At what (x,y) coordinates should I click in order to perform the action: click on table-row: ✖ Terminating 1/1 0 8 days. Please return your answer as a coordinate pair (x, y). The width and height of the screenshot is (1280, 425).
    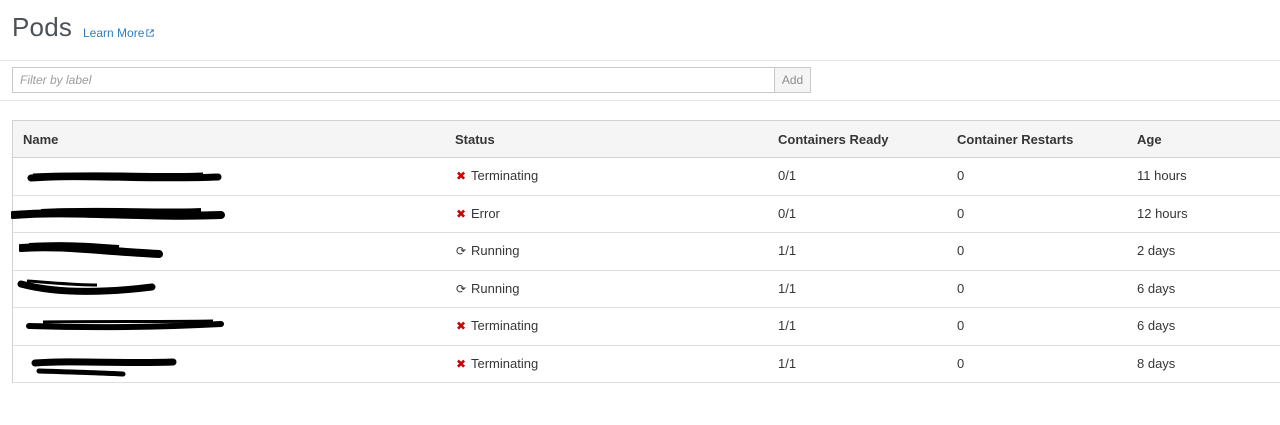
    Looking at the image, I should click on (646, 364).